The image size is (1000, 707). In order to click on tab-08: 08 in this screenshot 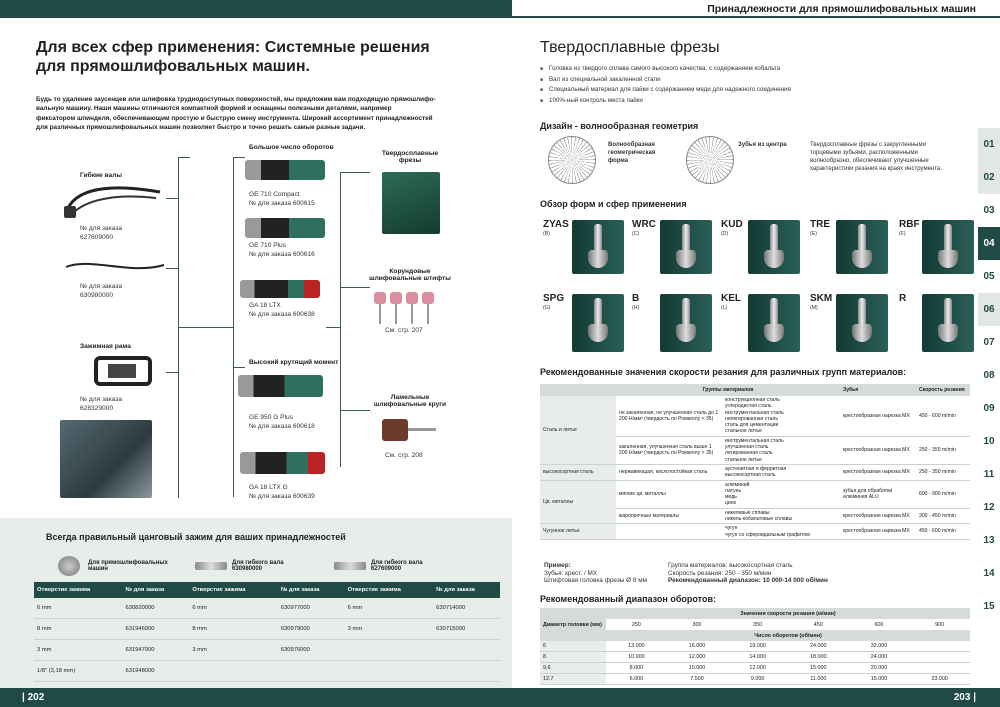, I will do `click(989, 375)`.